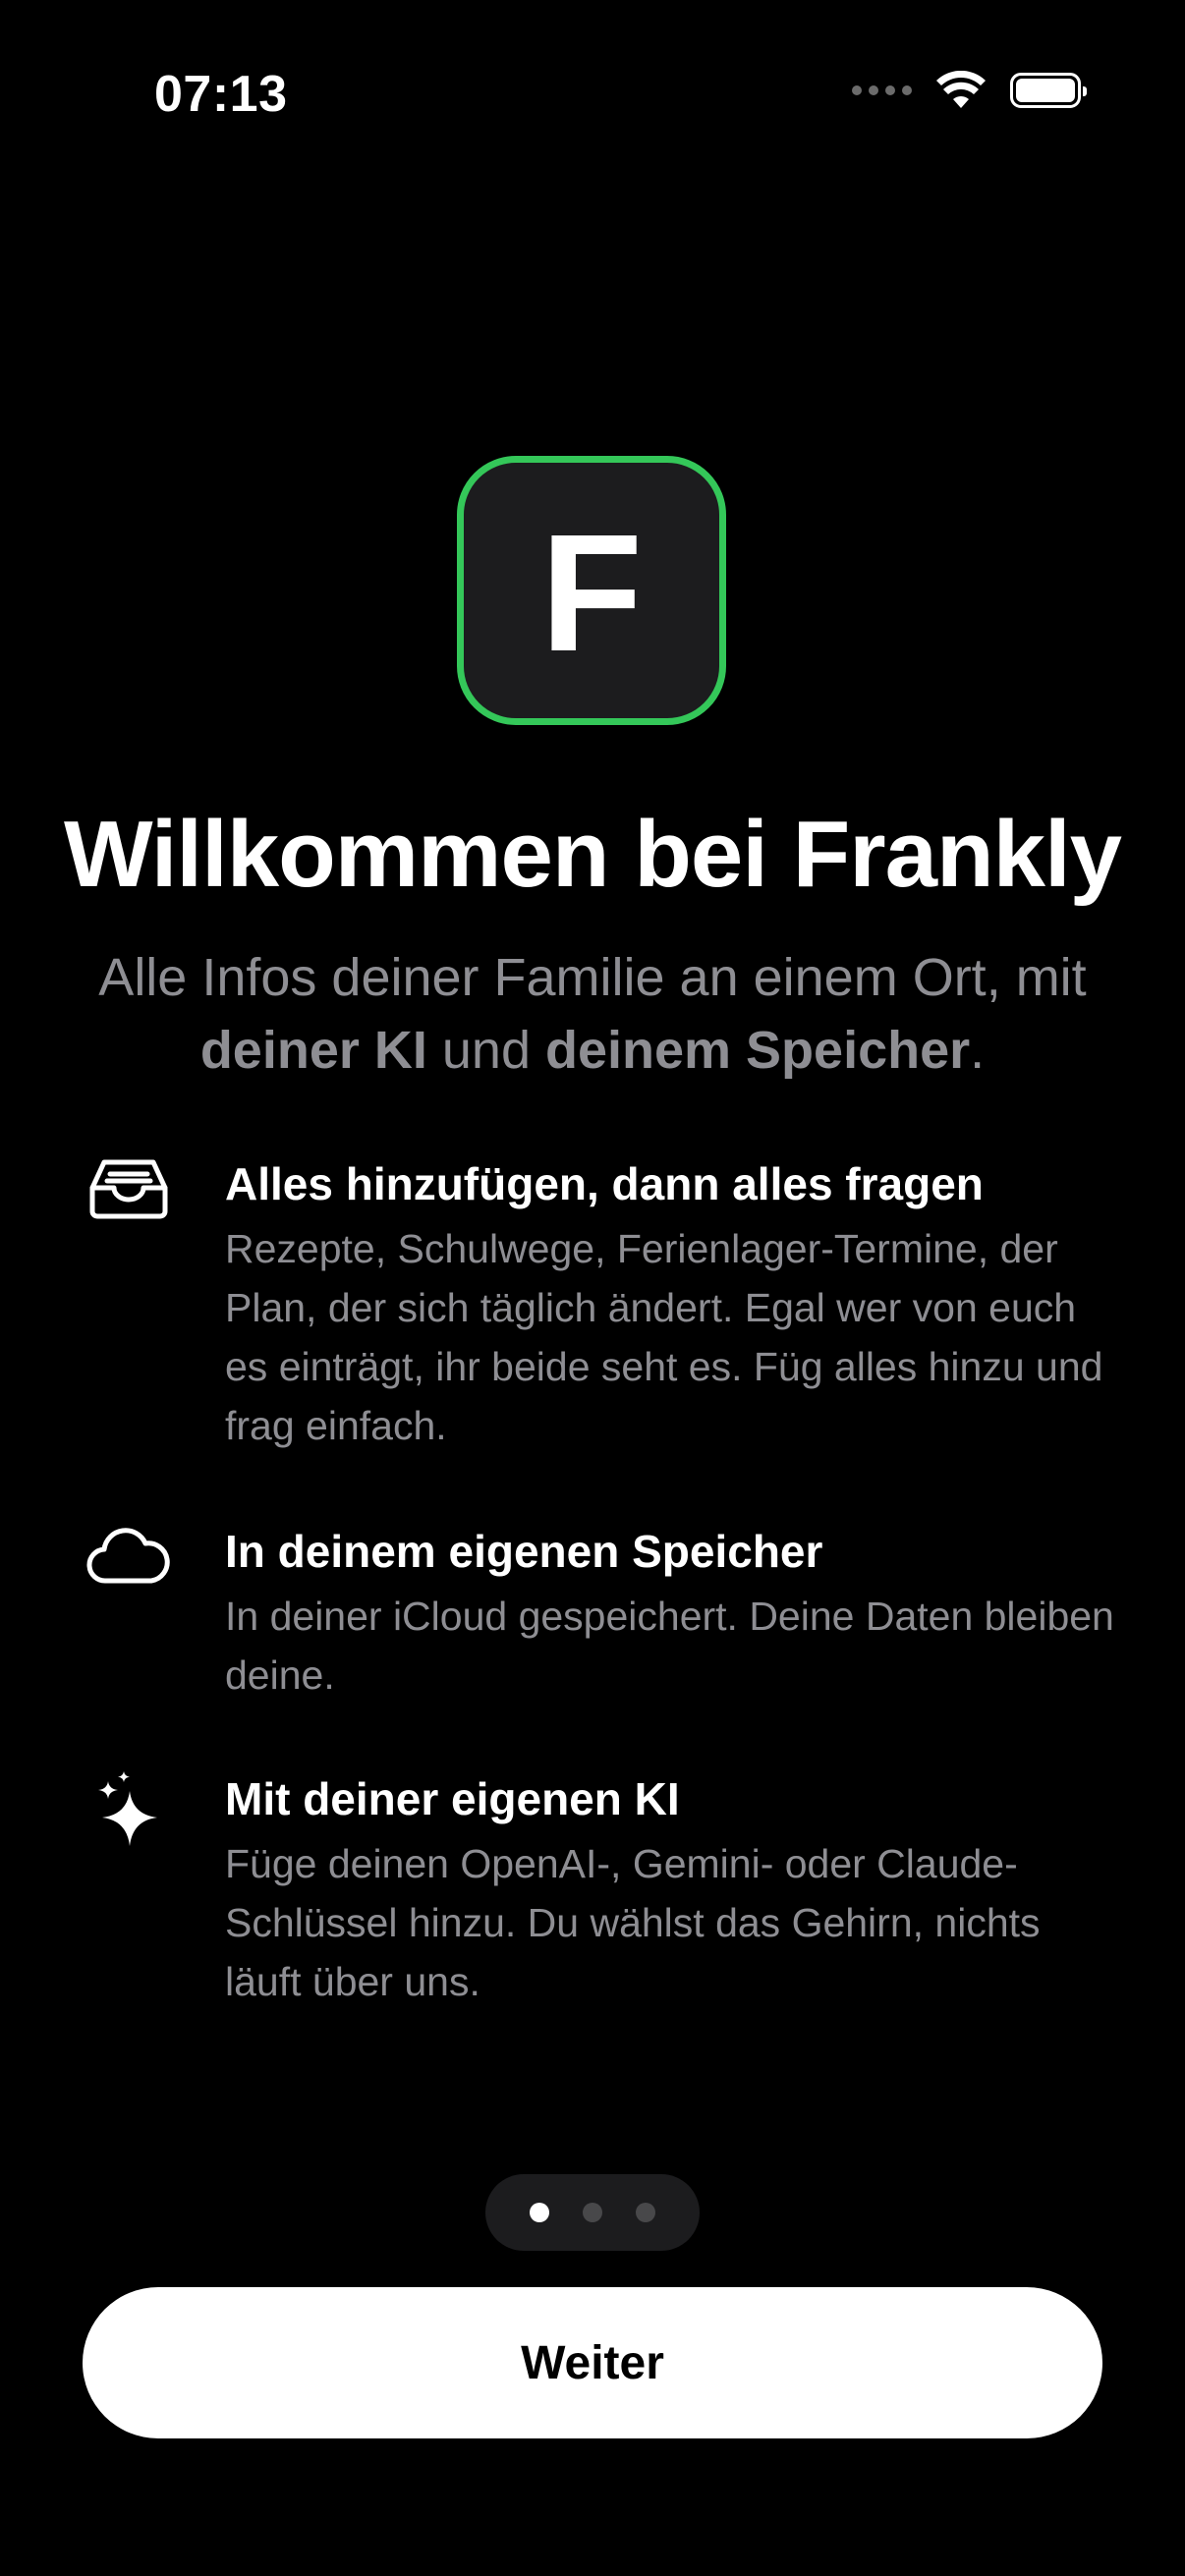  What do you see at coordinates (129, 1556) in the screenshot?
I see `cloud-icon` at bounding box center [129, 1556].